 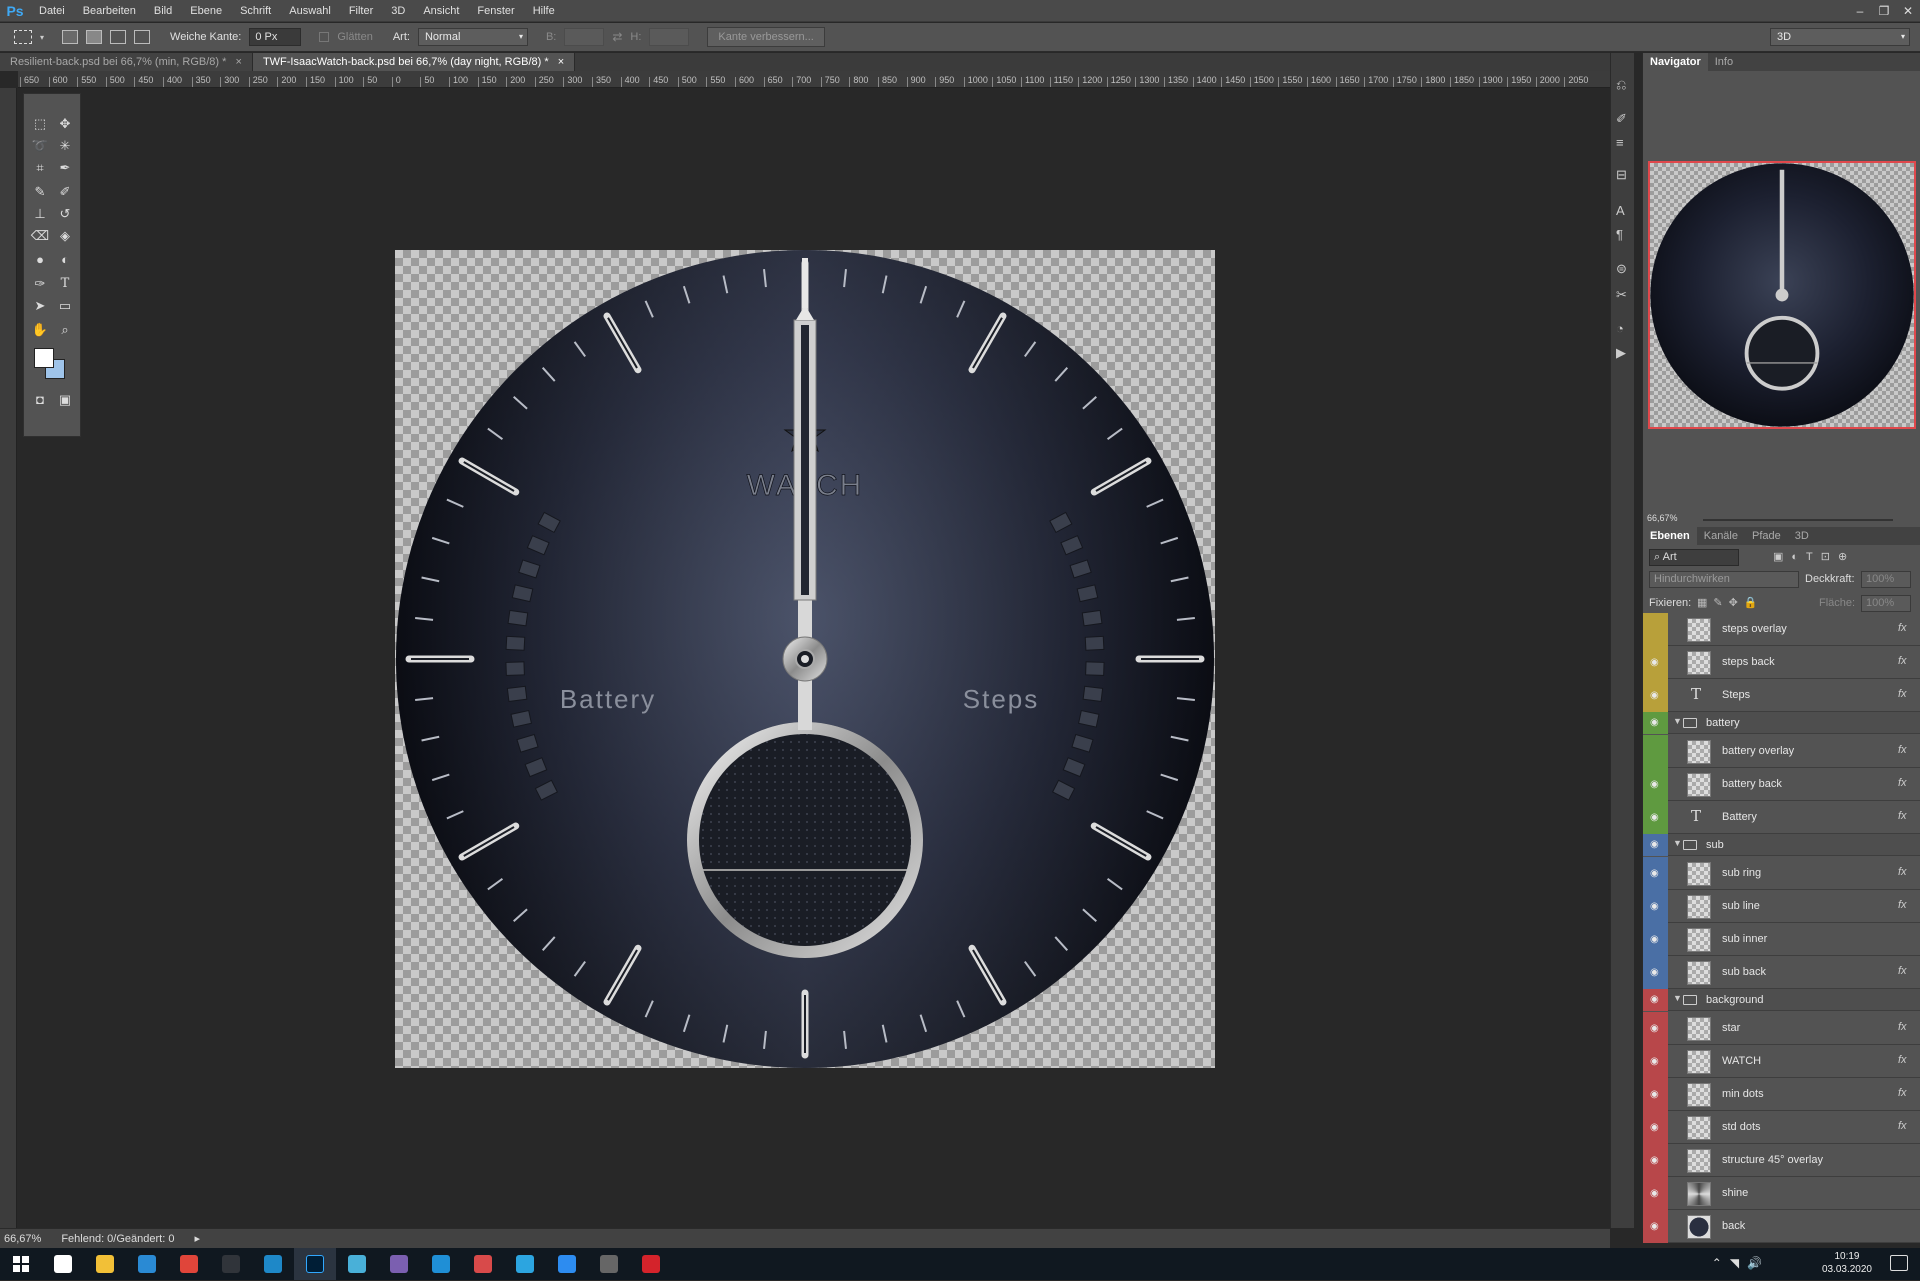 What do you see at coordinates (525, 1264) in the screenshot?
I see `telegram-icon` at bounding box center [525, 1264].